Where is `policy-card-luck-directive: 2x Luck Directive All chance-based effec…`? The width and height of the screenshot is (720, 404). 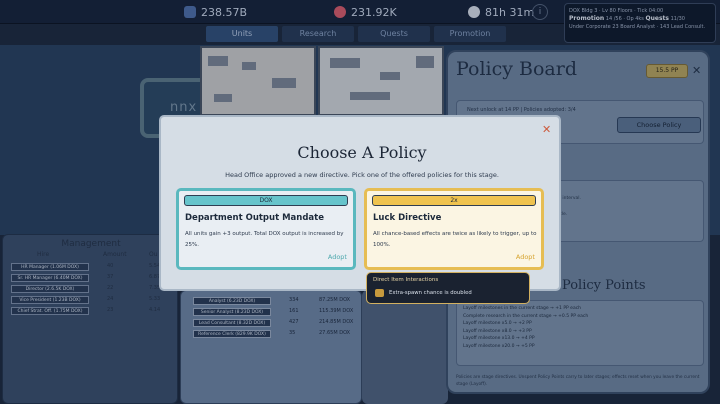 policy-card-luck-directive: 2x Luck Directive All chance-based effec… is located at coordinates (454, 229).